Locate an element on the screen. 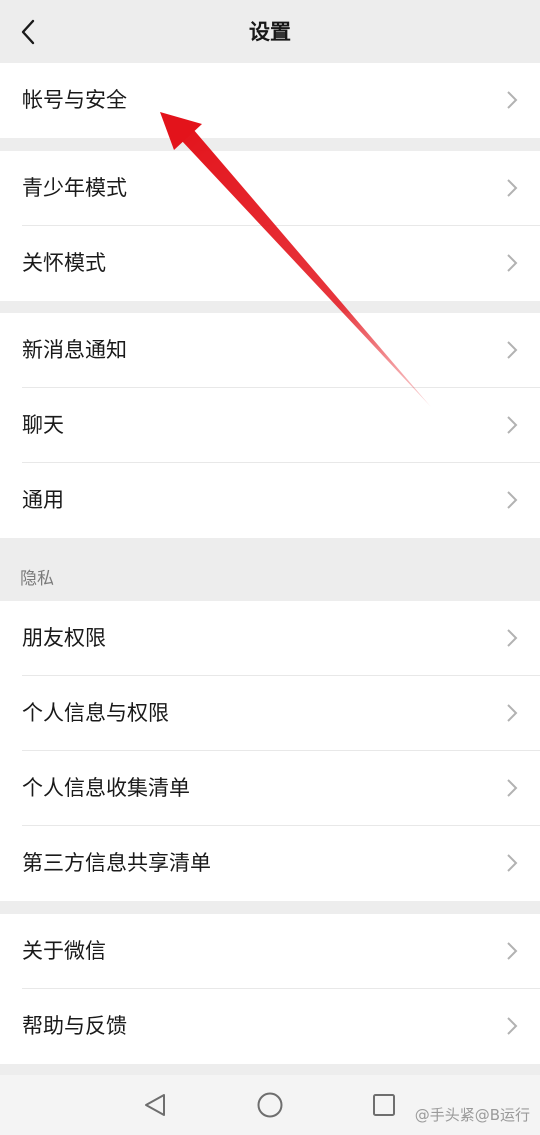 The width and height of the screenshot is (540, 1135). settings-group-account: 帐号与安全 is located at coordinates (270, 100).